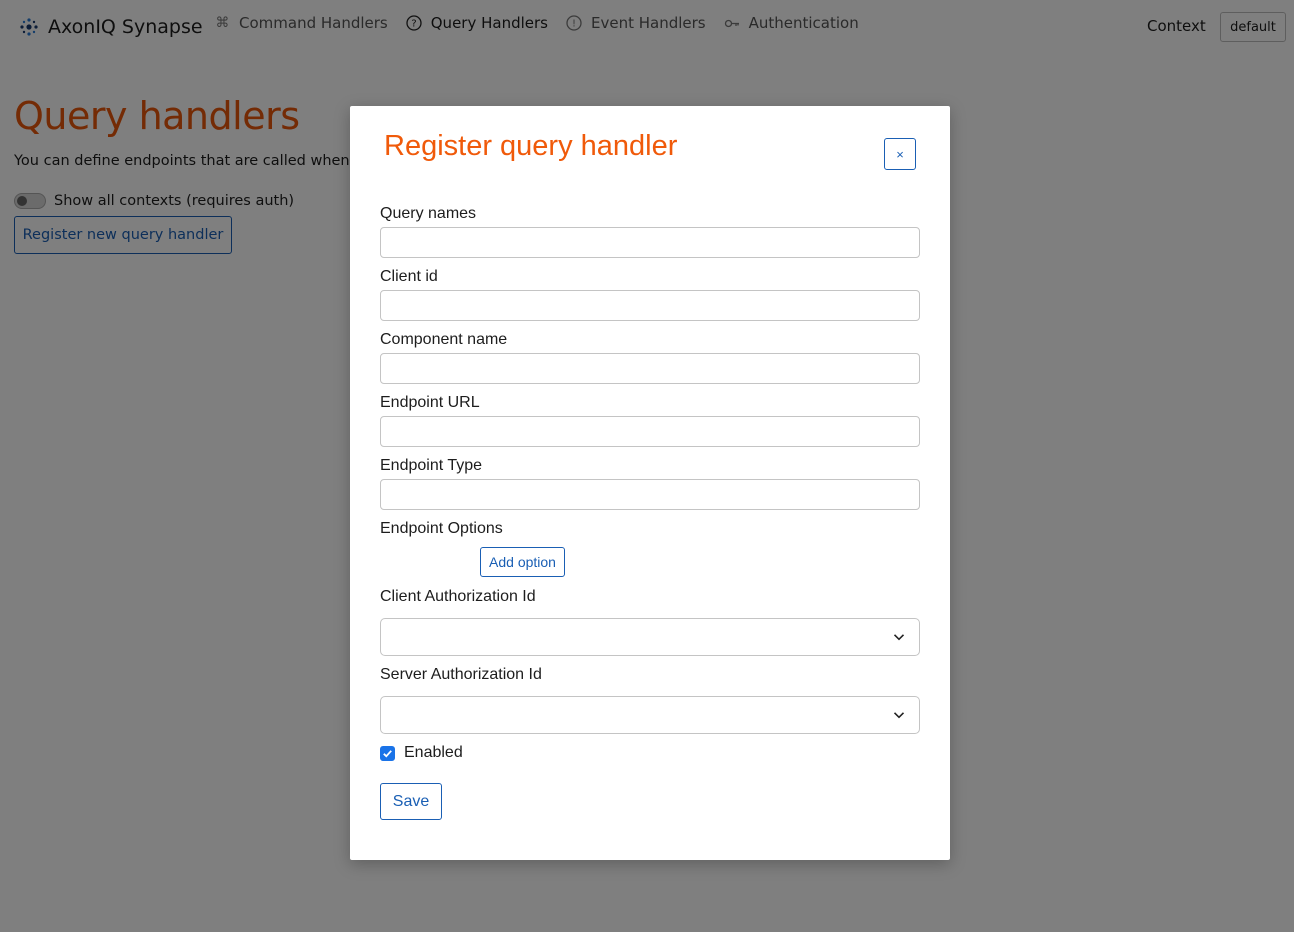 The width and height of the screenshot is (1294, 932). I want to click on checkmark-icon, so click(387, 753).